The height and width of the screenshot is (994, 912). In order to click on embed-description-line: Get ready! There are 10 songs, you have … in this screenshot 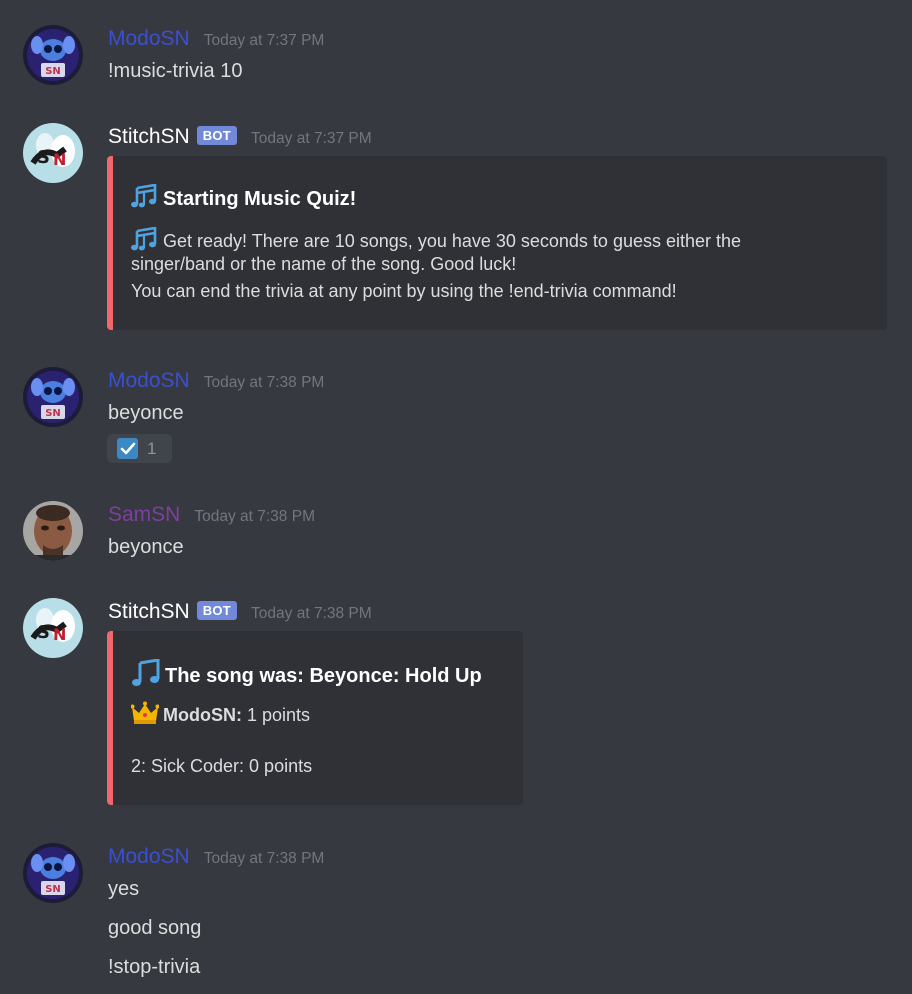, I will do `click(452, 241)`.